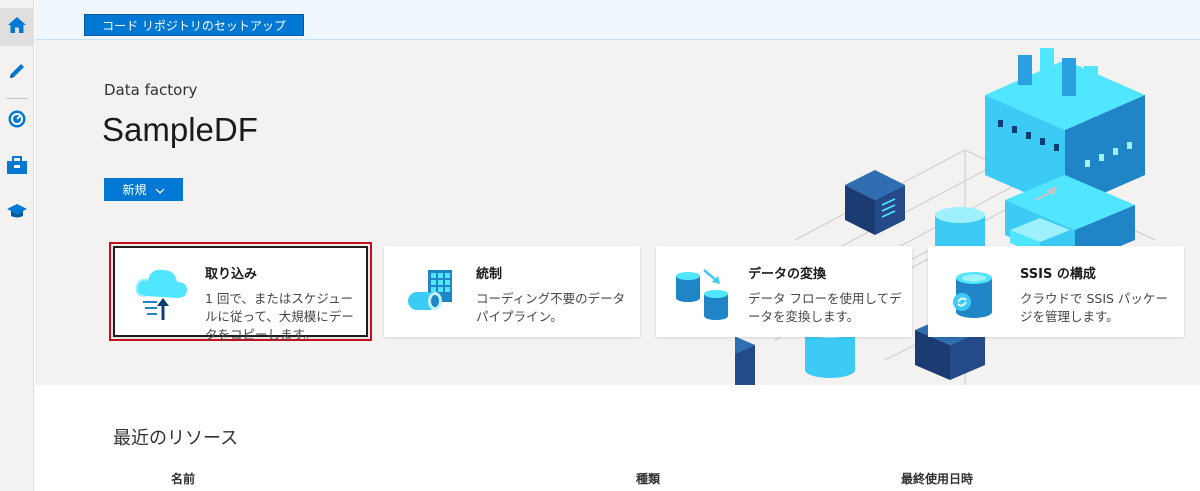 This screenshot has height=491, width=1200. Describe the element at coordinates (180, 129) in the screenshot. I see `page-title: SampleDF` at that location.